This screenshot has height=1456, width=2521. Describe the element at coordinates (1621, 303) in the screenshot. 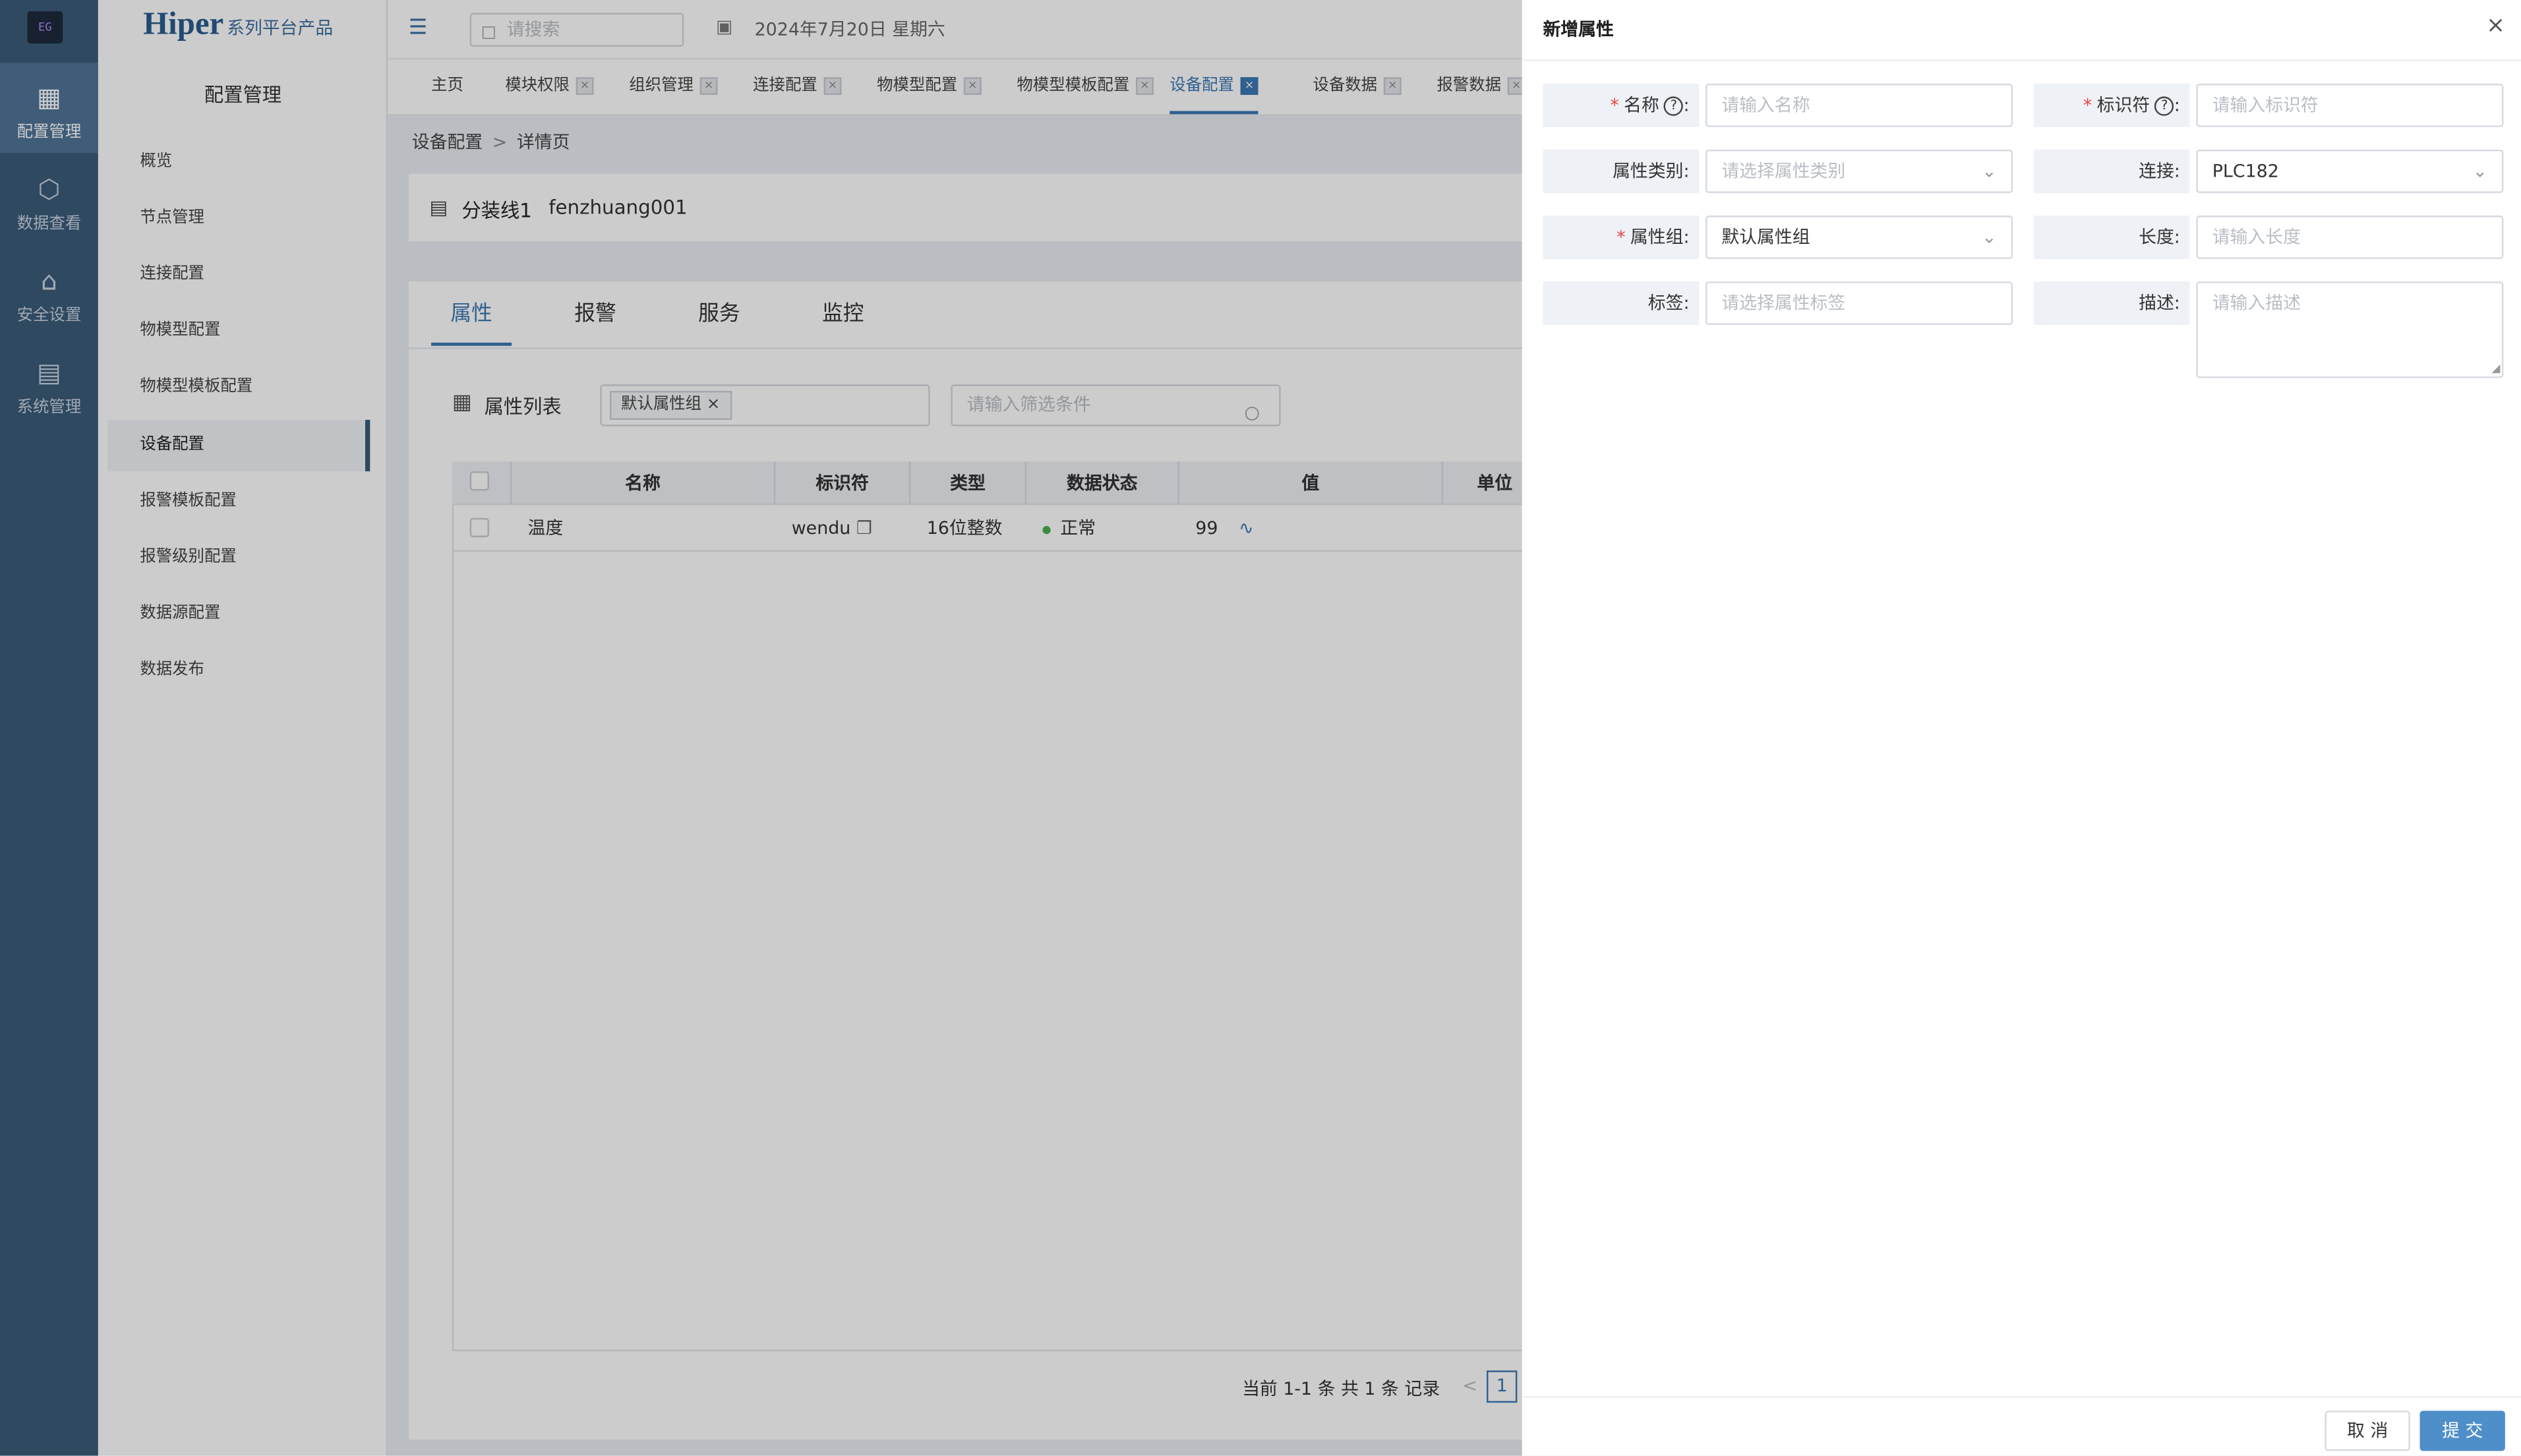

I see `tags-label: 标签:` at that location.